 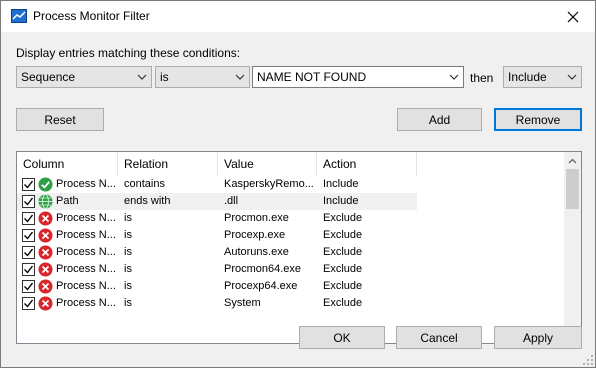 I want to click on reset-button: Reset, so click(x=60, y=119).